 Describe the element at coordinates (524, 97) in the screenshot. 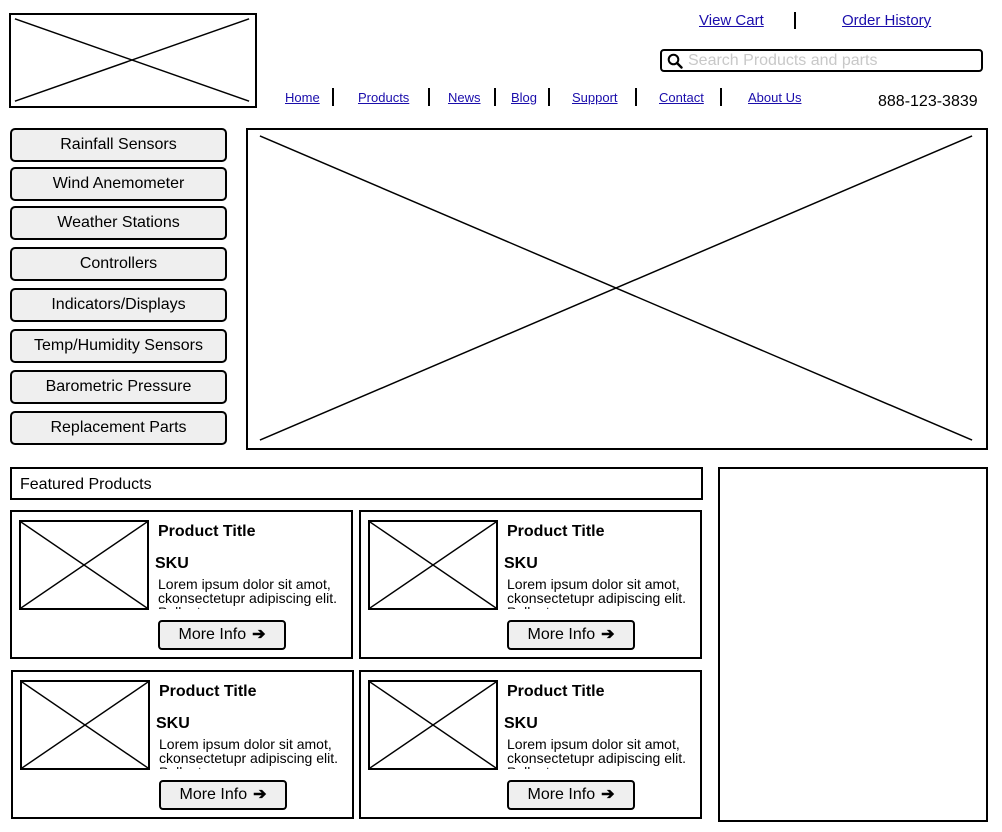

I see `nav-blog: Blog` at that location.